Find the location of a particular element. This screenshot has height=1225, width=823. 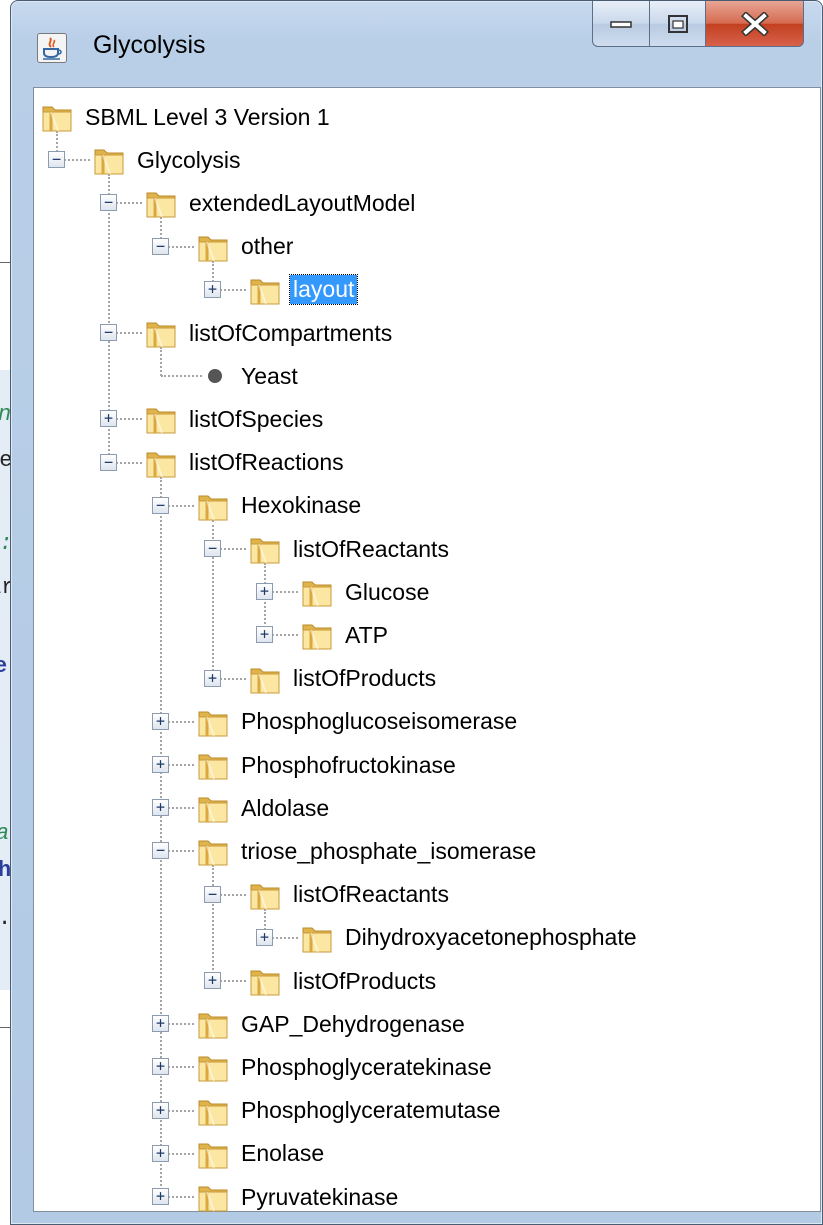

minimize-button is located at coordinates (621, 24).